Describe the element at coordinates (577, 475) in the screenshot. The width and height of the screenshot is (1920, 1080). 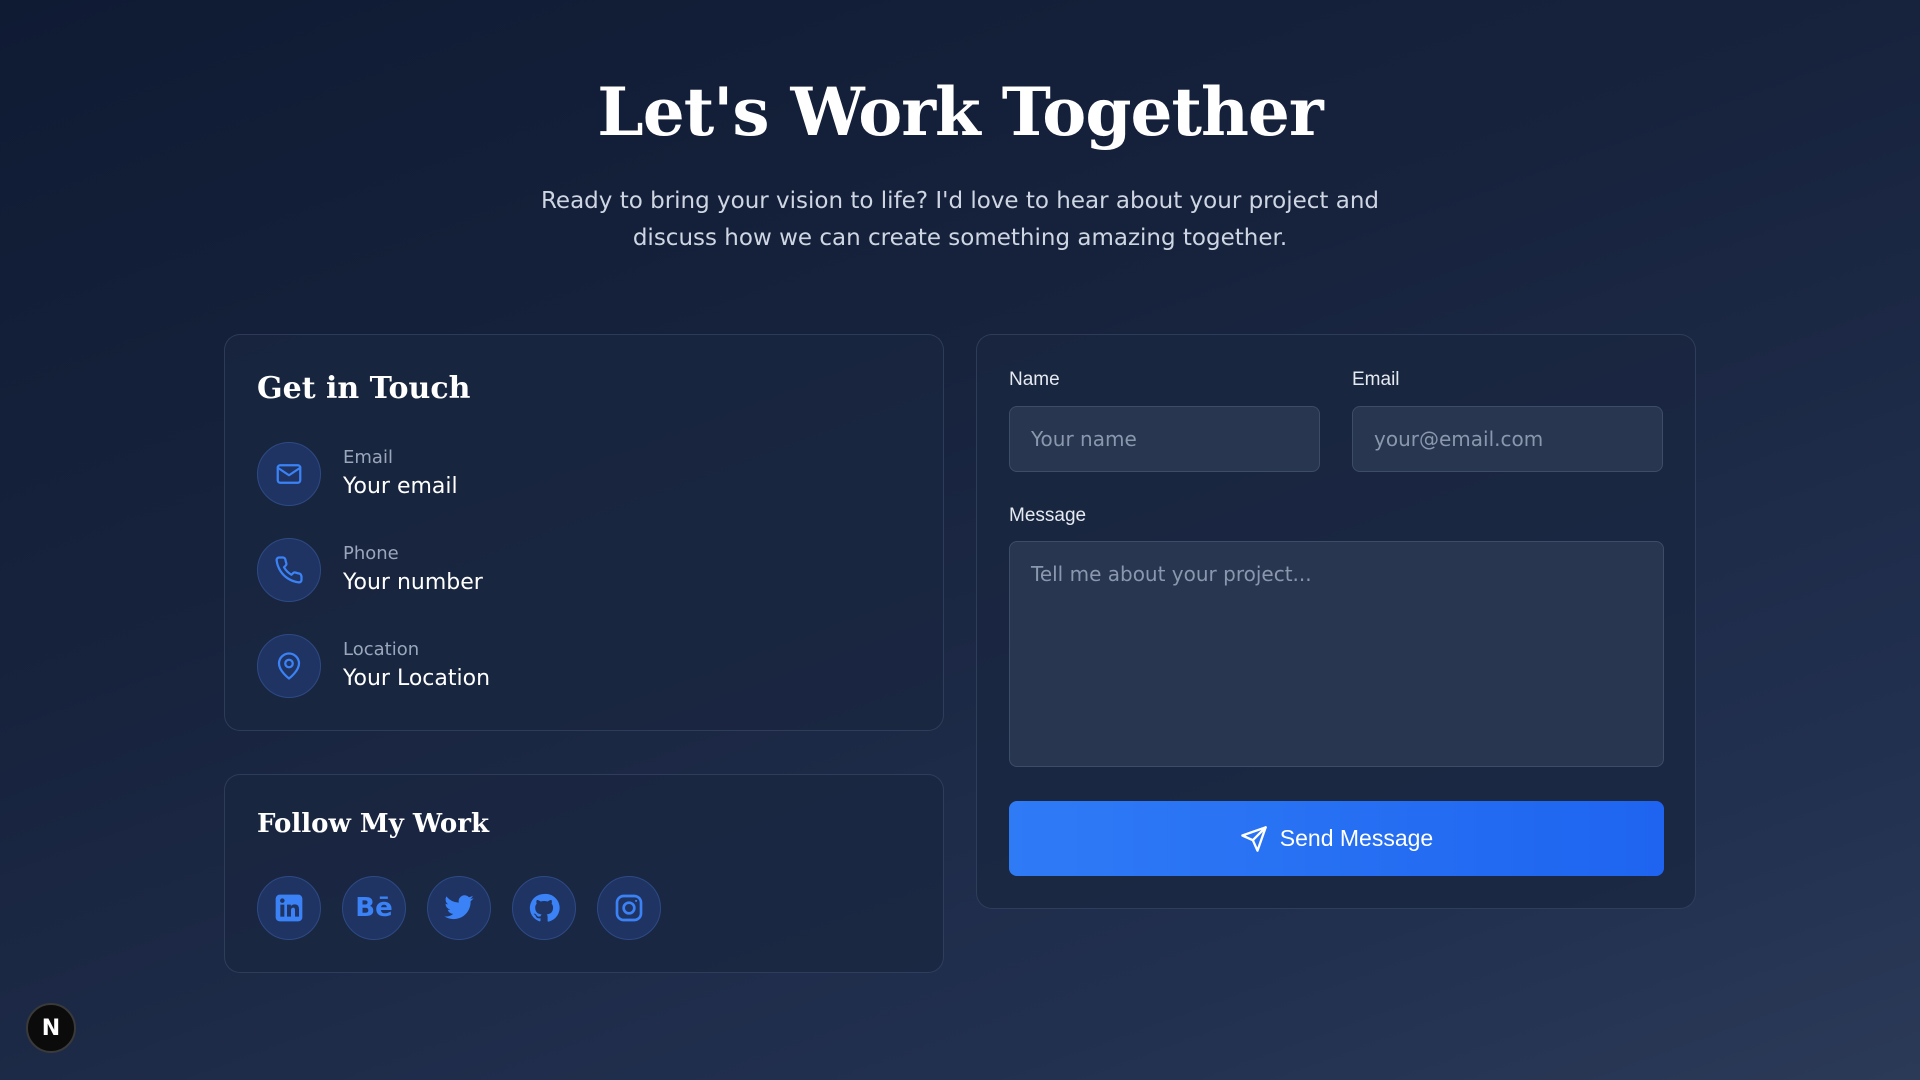
I see `contact-email-row: Email Your email` at that location.